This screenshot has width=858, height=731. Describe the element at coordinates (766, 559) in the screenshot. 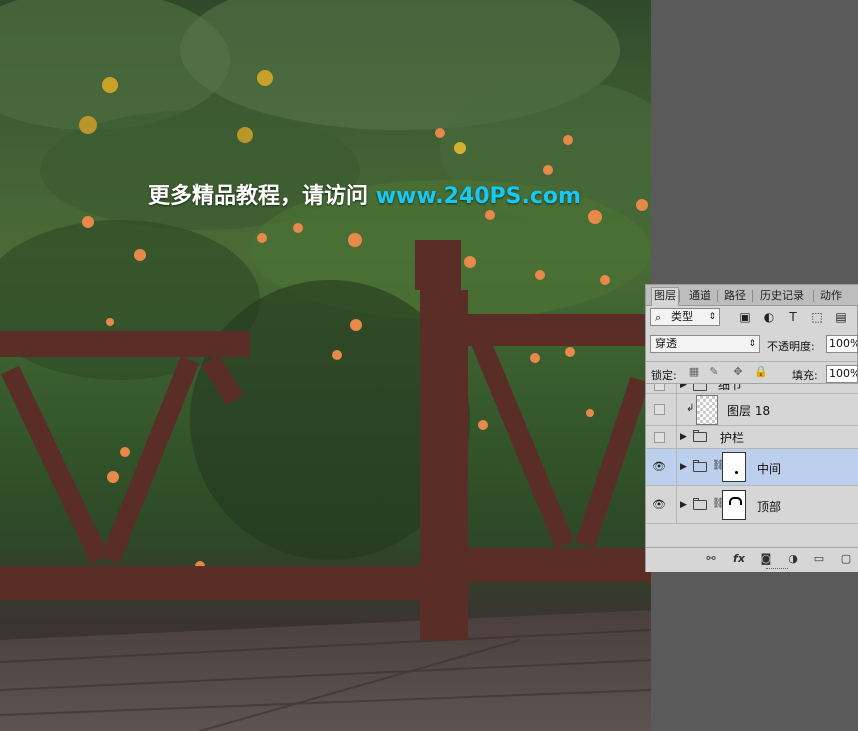

I see `mask-icon: ◙` at that location.